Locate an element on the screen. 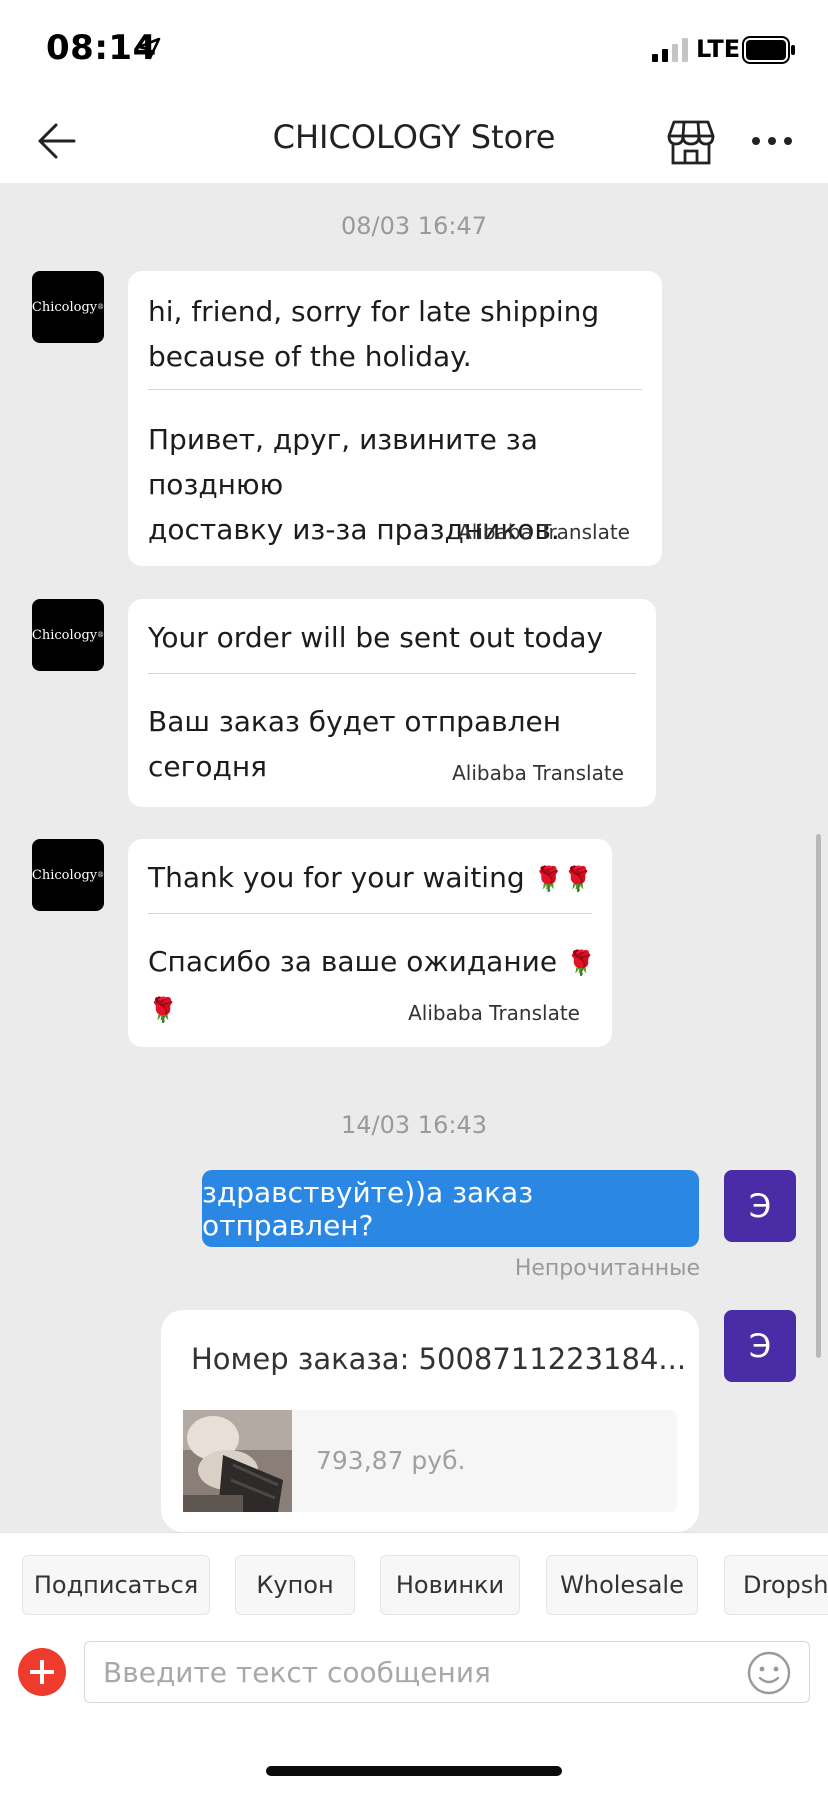 This screenshot has width=828, height=1793. store-icon is located at coordinates (691, 142).